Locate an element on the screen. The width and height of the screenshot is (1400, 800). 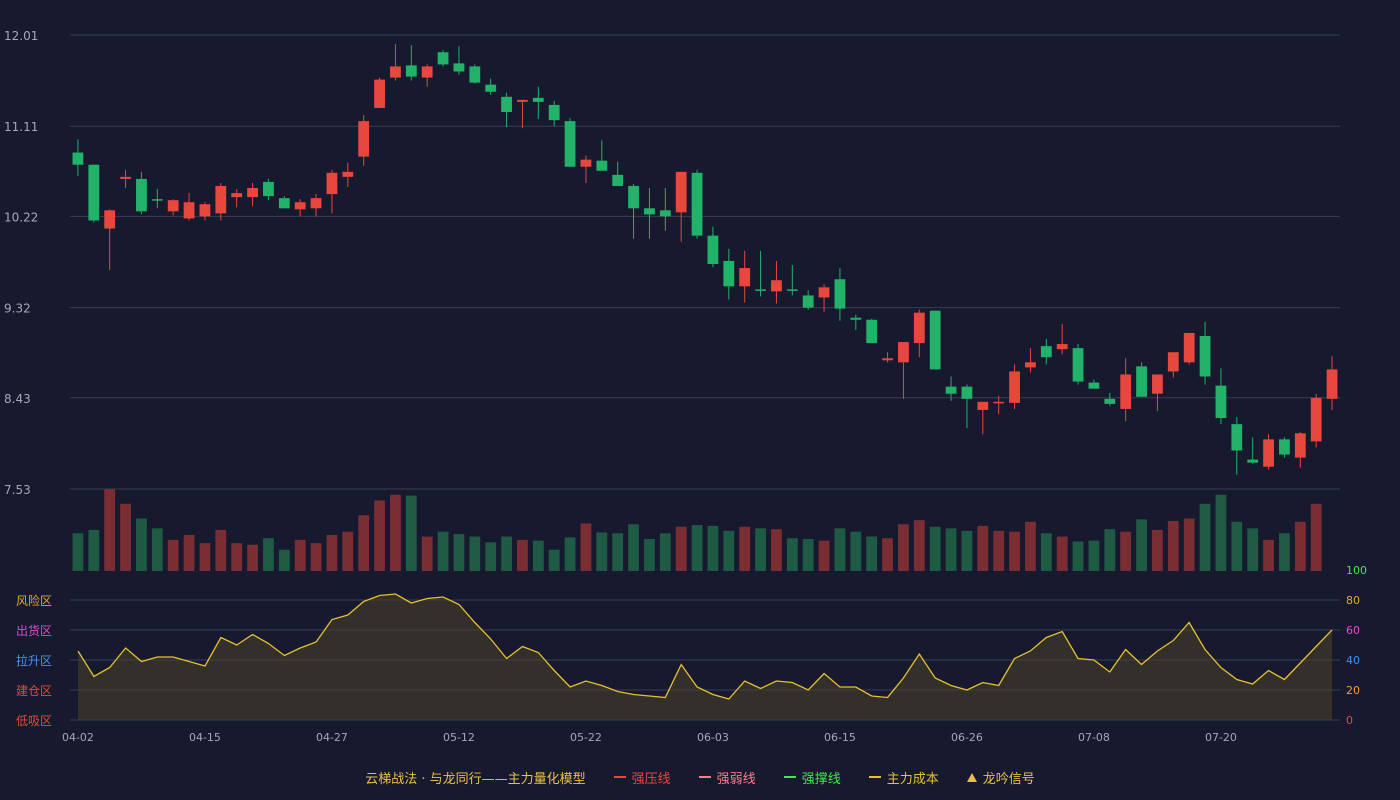
price-tick-label: 12.01 is located at coordinates (21, 36).